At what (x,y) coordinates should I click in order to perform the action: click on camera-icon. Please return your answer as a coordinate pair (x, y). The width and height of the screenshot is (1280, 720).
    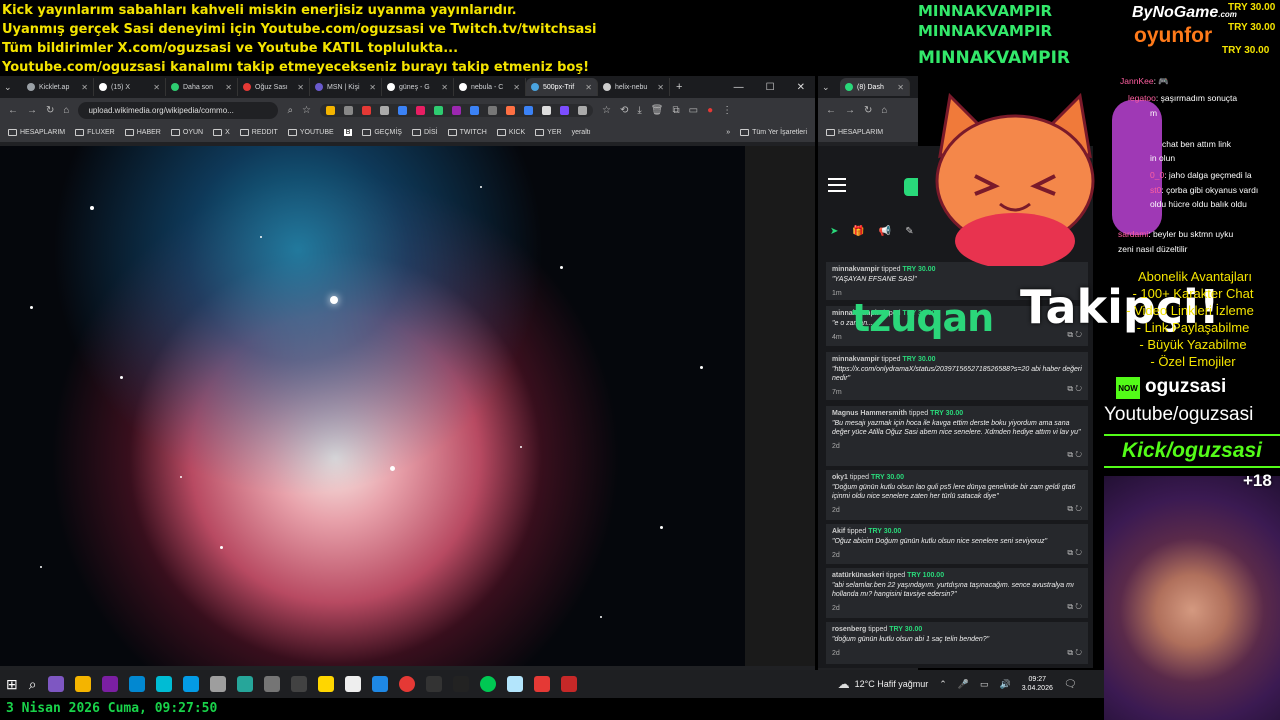
    Looking at the image, I should click on (217, 684).